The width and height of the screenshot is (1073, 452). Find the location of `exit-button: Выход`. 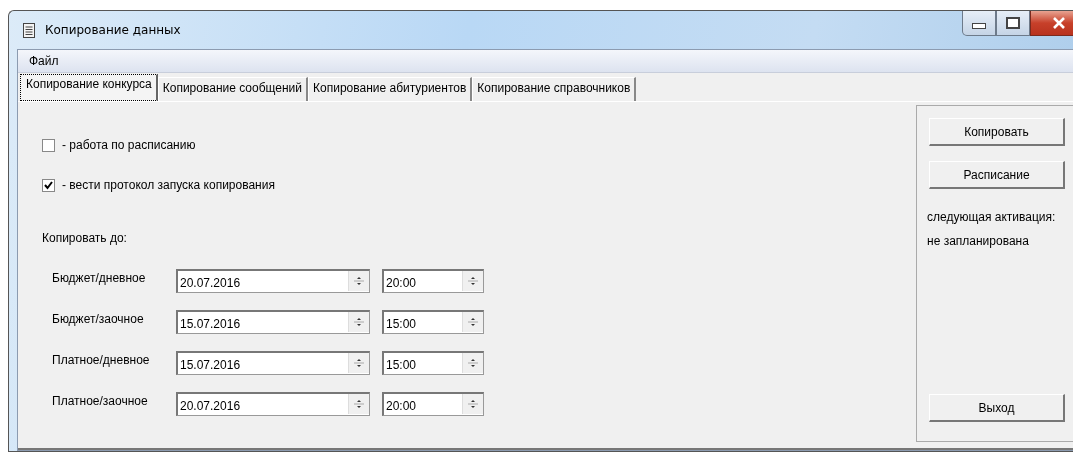

exit-button: Выход is located at coordinates (997, 408).